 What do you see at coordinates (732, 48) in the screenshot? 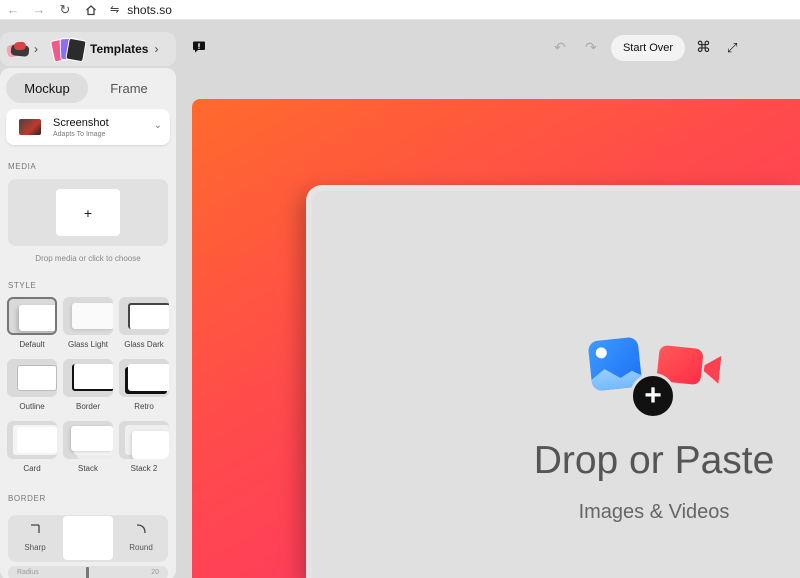
I see `expand-icon: ⤢` at bounding box center [732, 48].